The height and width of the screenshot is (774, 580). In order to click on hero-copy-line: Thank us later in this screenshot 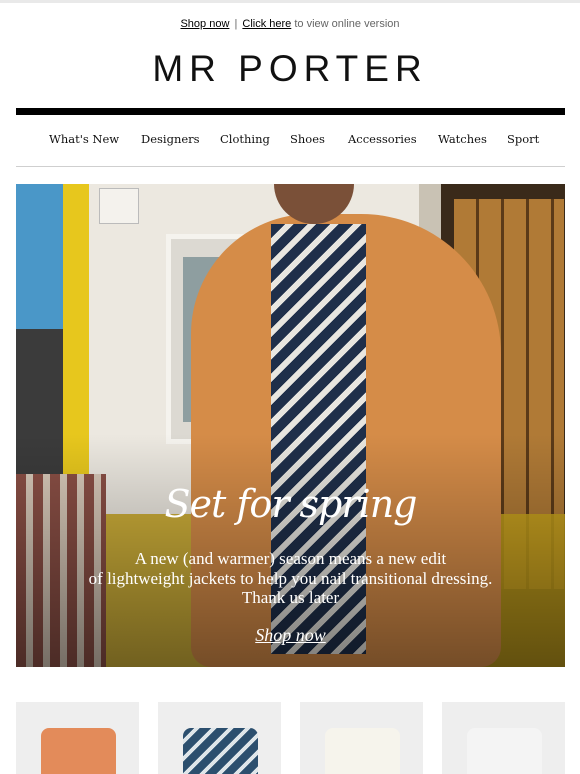, I will do `click(290, 597)`.